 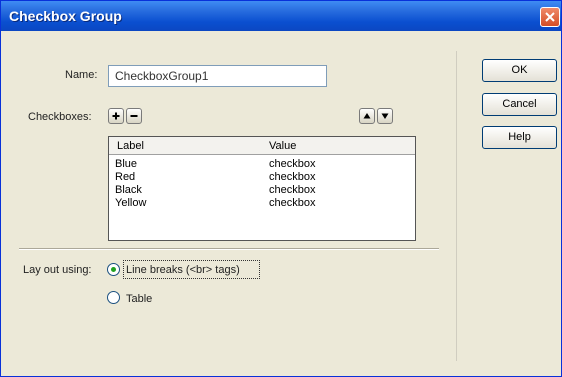 What do you see at coordinates (126, 164) in the screenshot?
I see `item-label: Blue` at bounding box center [126, 164].